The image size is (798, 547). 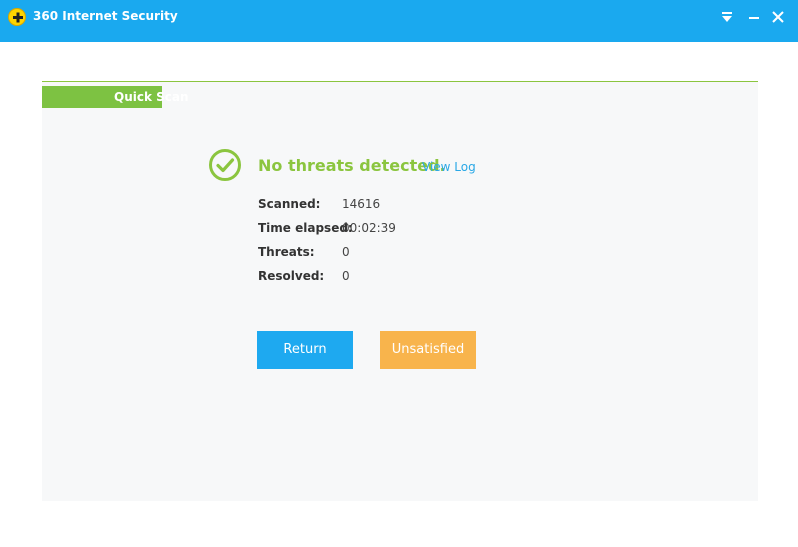 I want to click on dropdown-menu-icon, so click(x=727, y=17).